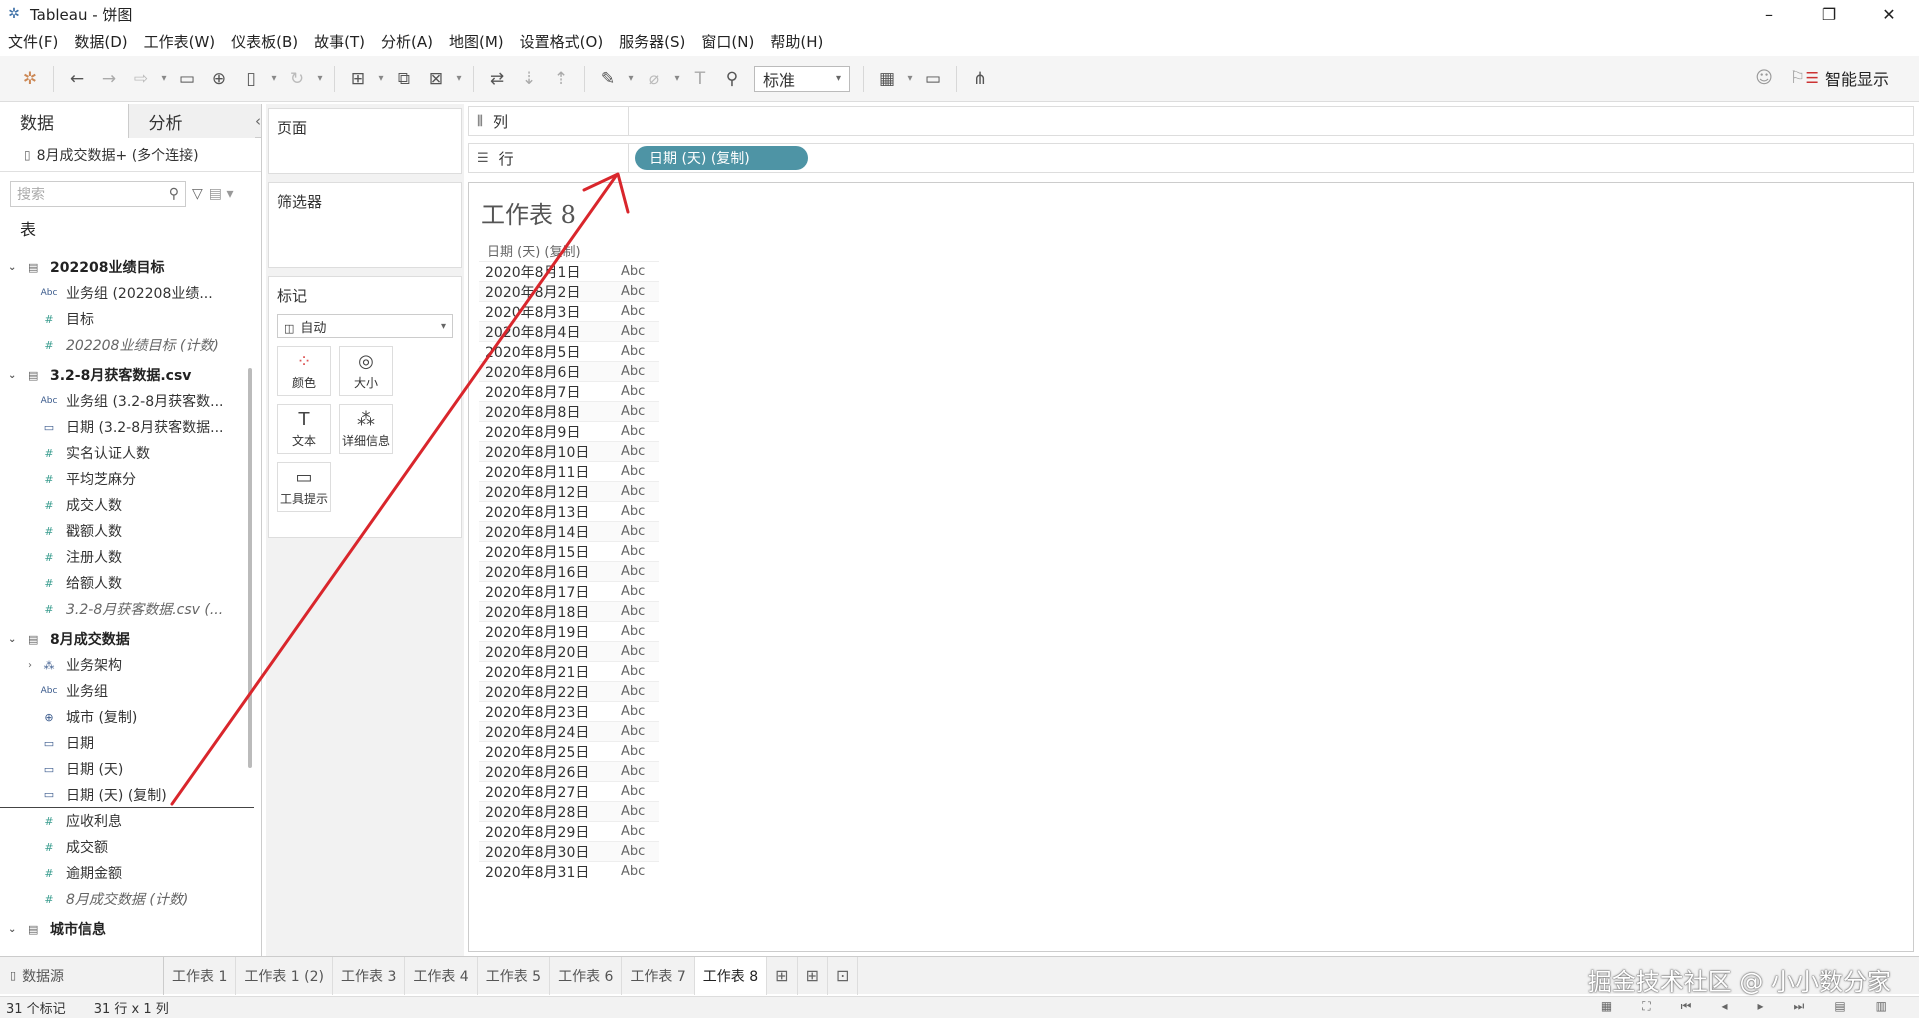  What do you see at coordinates (550, 612) in the screenshot?
I see `row-header: 2020年8月18日` at bounding box center [550, 612].